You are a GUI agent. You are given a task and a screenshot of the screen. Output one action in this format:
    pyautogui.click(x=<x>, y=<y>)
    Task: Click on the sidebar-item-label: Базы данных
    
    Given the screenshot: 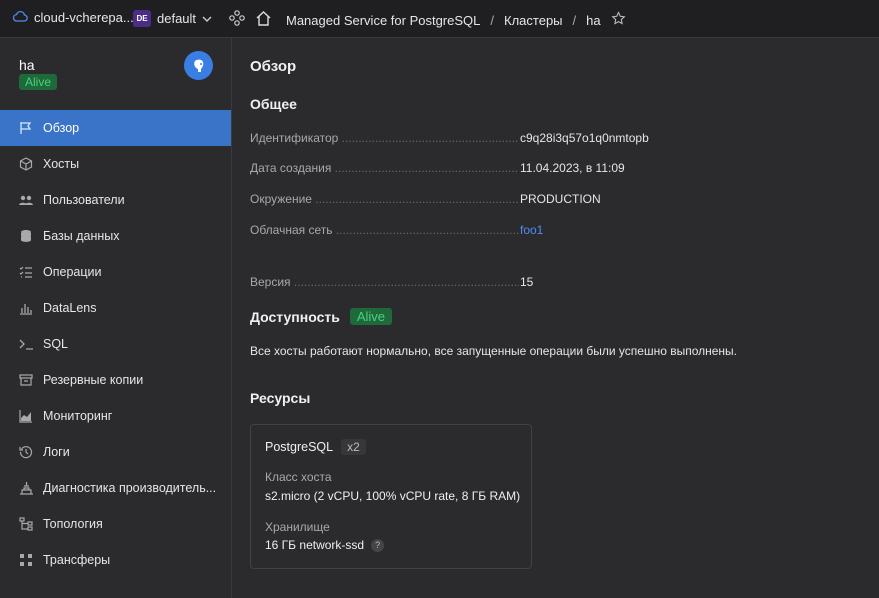 What is the action you would take?
    pyautogui.click(x=81, y=236)
    